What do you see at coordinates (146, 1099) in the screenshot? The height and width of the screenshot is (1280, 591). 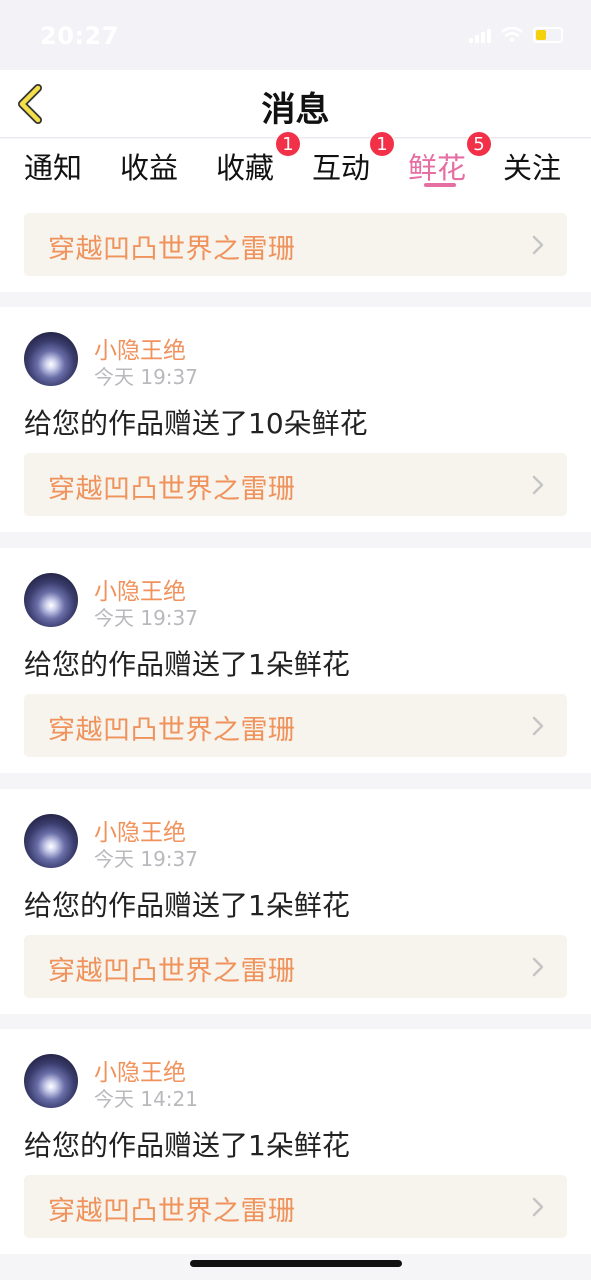 I see `timestamp: 今天 14:21` at bounding box center [146, 1099].